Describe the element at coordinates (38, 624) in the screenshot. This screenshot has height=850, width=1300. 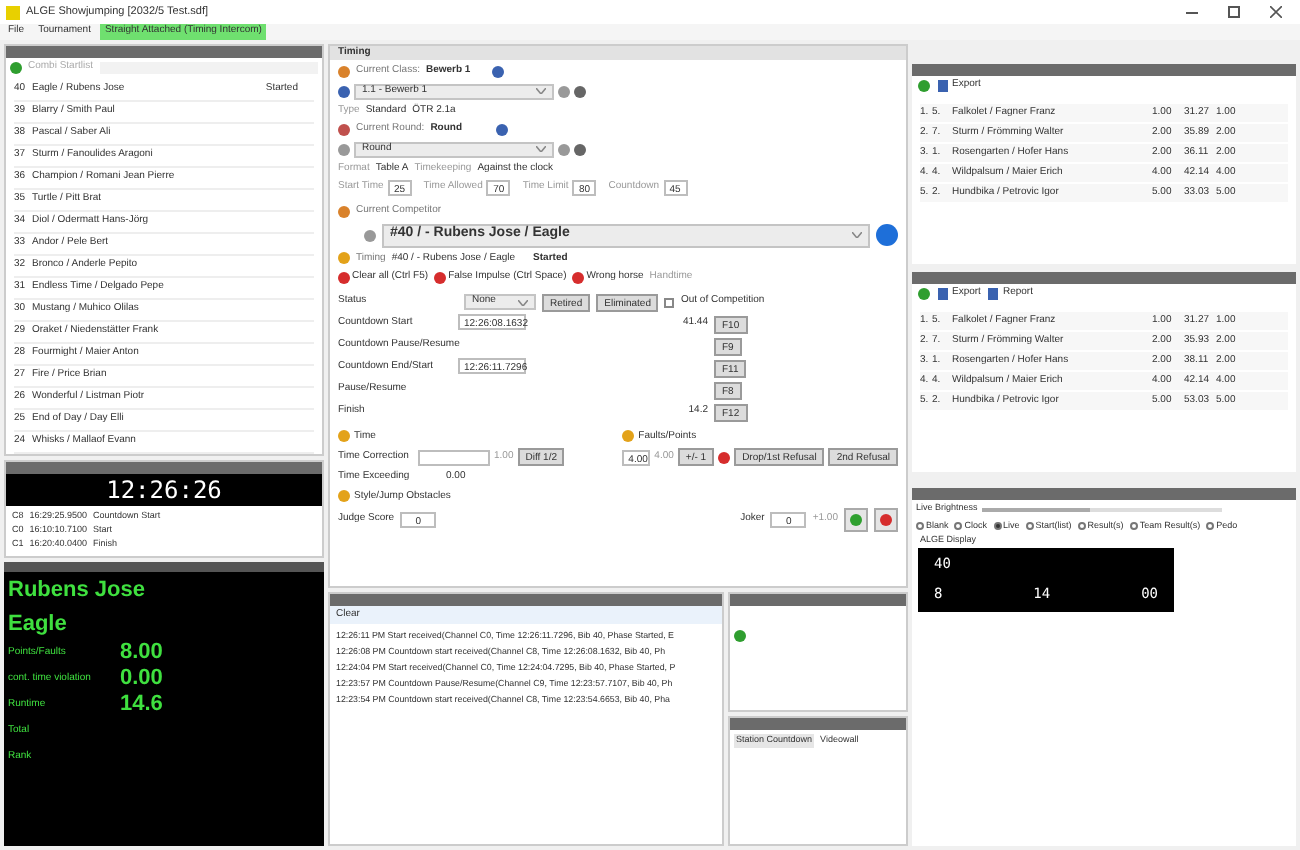
I see `horse-name: Eagle` at that location.